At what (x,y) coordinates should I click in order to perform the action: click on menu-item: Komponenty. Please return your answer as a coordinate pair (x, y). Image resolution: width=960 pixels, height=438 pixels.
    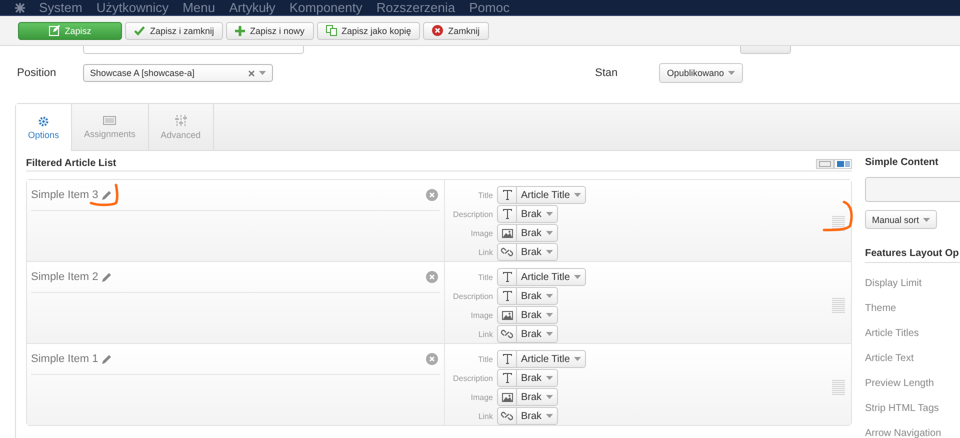
    Looking at the image, I should click on (325, 7).